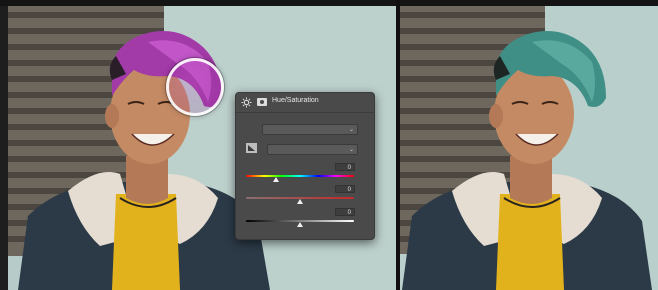 This screenshot has height=290, width=658. Describe the element at coordinates (310, 129) in the screenshot. I see `preset-dropdown: ⌄` at that location.